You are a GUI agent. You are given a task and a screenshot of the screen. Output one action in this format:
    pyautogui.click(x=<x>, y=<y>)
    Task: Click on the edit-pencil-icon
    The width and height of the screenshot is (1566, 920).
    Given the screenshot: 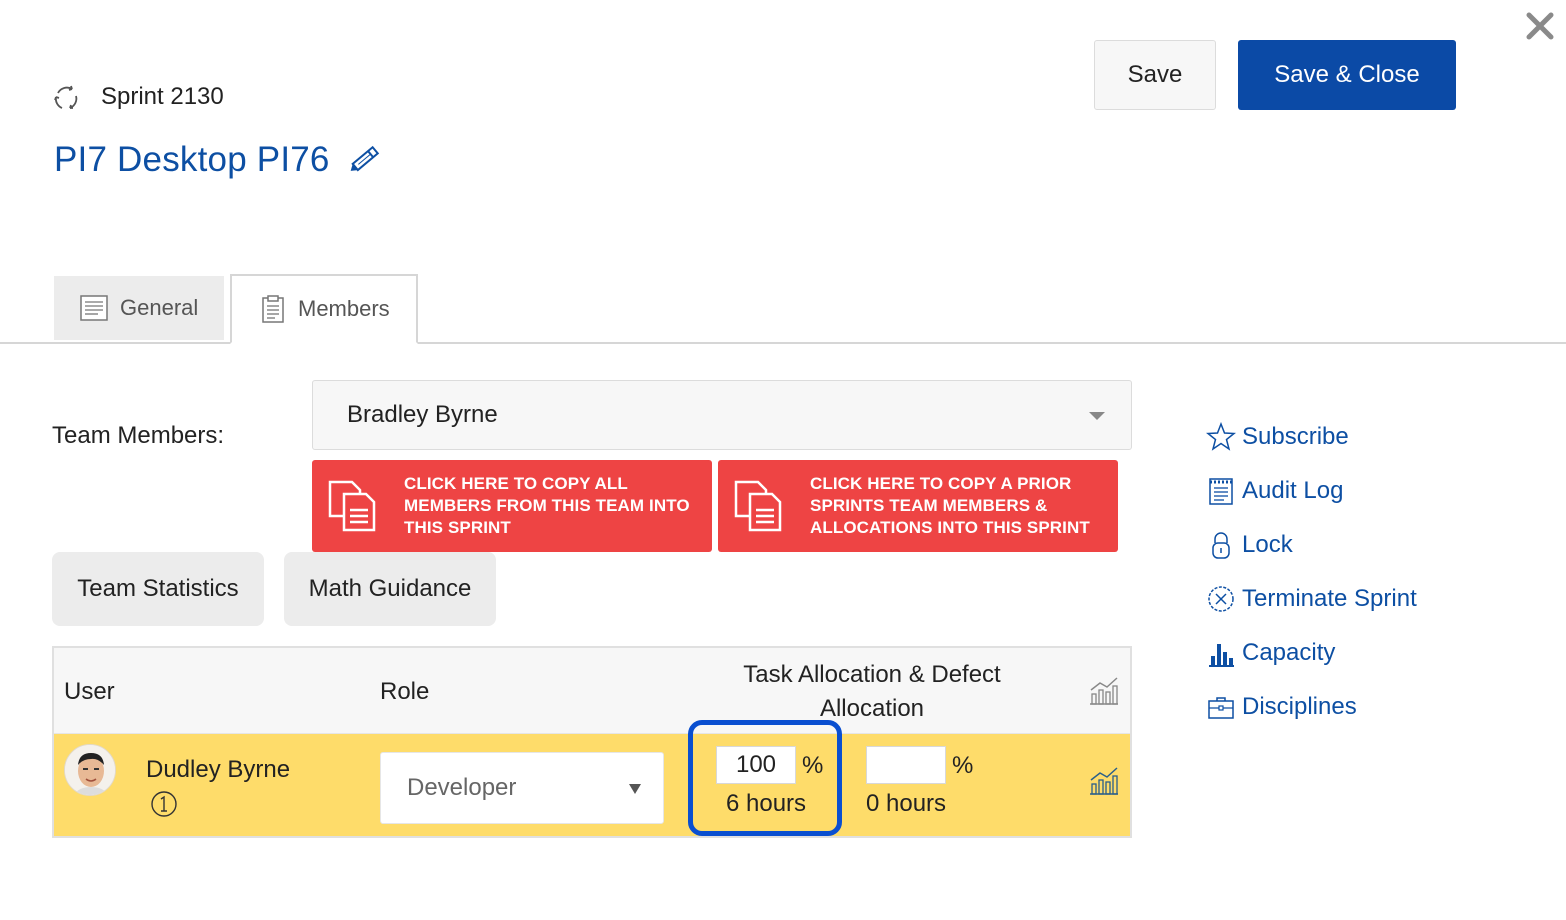 What is the action you would take?
    pyautogui.click(x=366, y=158)
    